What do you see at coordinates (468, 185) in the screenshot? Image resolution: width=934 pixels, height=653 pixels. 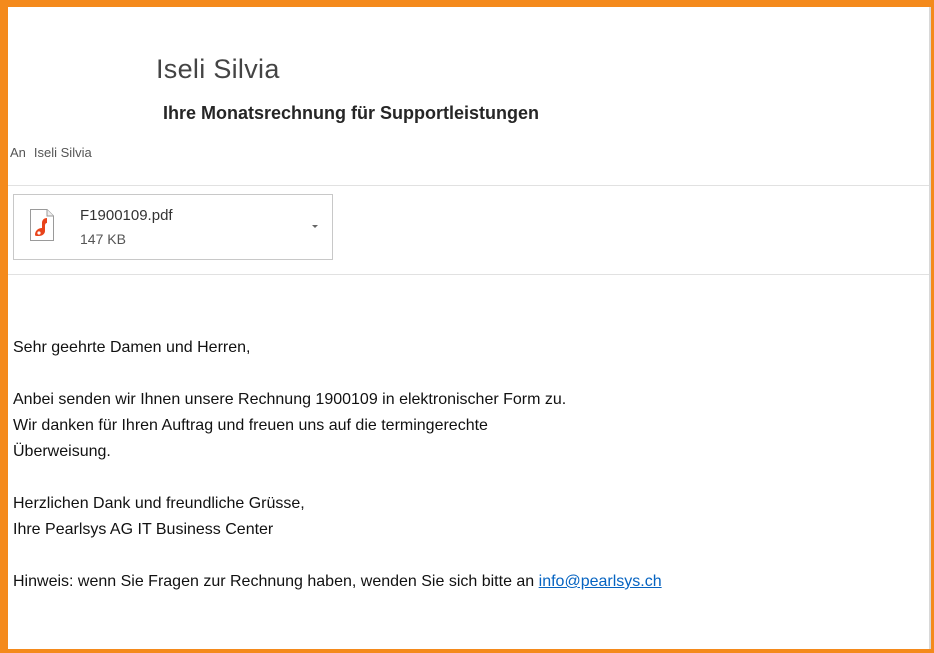 I see `header-divider` at bounding box center [468, 185].